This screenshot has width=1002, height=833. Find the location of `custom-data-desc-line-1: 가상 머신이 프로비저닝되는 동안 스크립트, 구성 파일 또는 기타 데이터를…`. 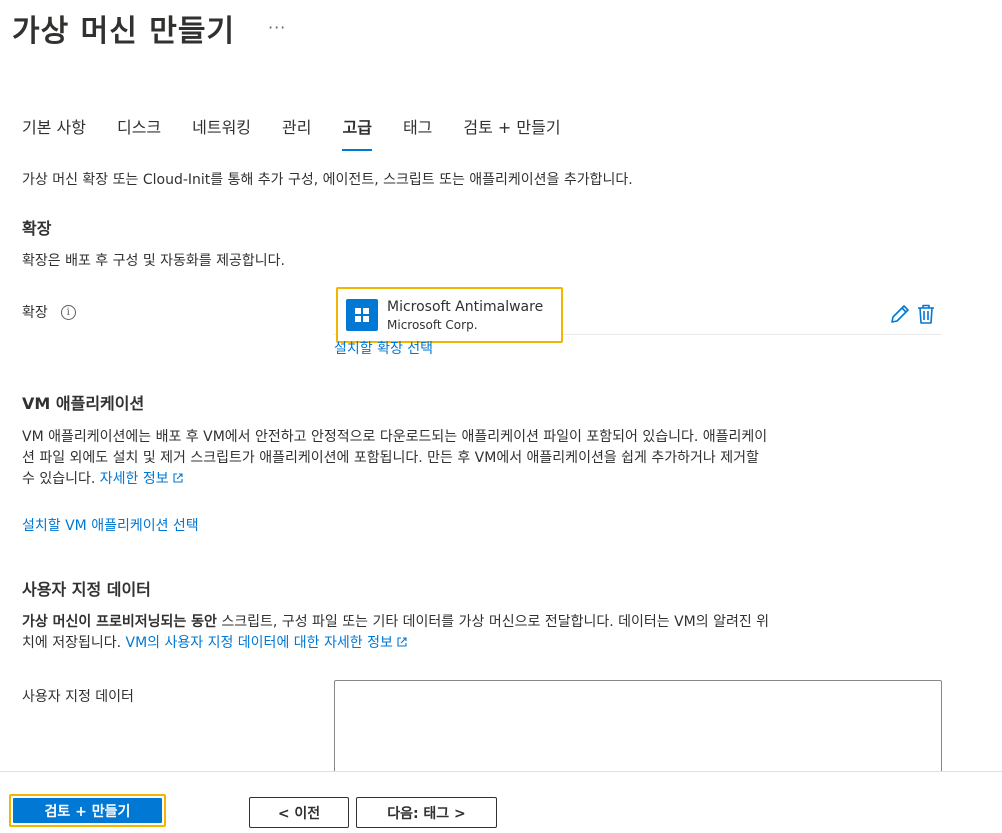

custom-data-desc-line-1: 가상 머신이 프로비저닝되는 동안 스크립트, 구성 파일 또는 기타 데이터를… is located at coordinates (484, 622).